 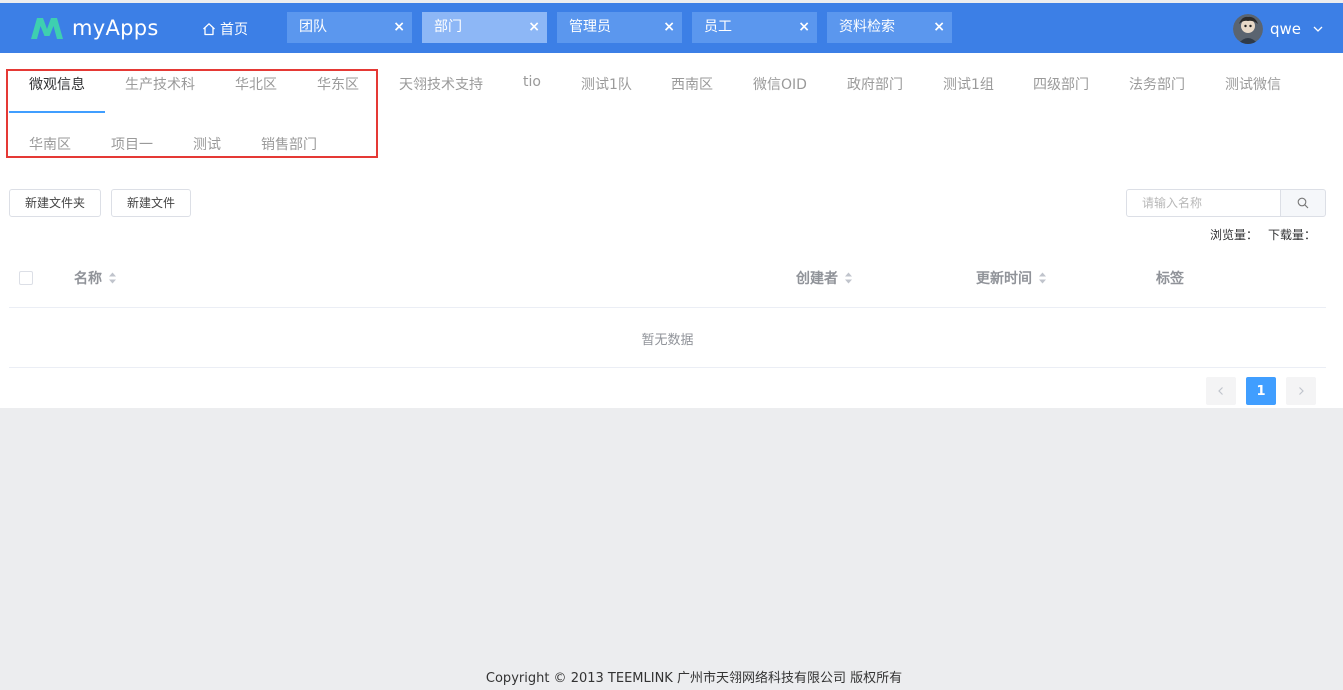 I want to click on select-all-checkbox, so click(x=26, y=278).